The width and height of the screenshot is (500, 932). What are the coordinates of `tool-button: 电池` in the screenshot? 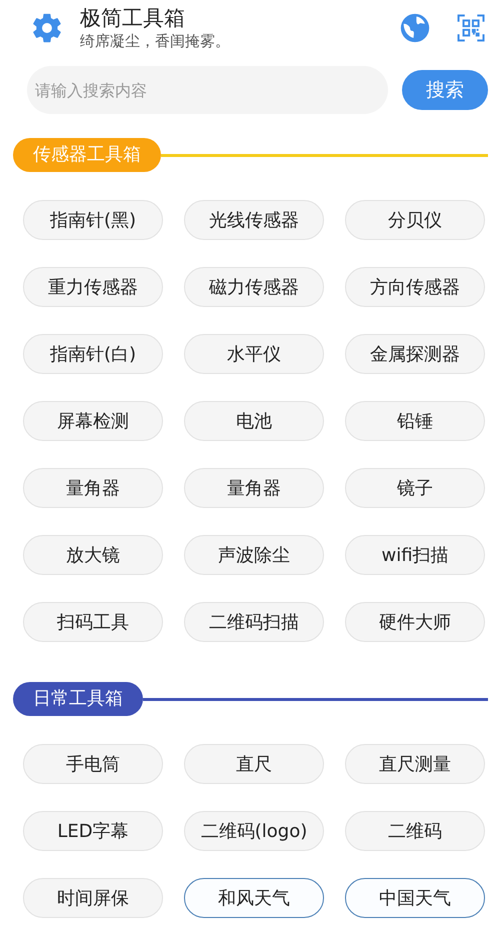 It's located at (254, 421).